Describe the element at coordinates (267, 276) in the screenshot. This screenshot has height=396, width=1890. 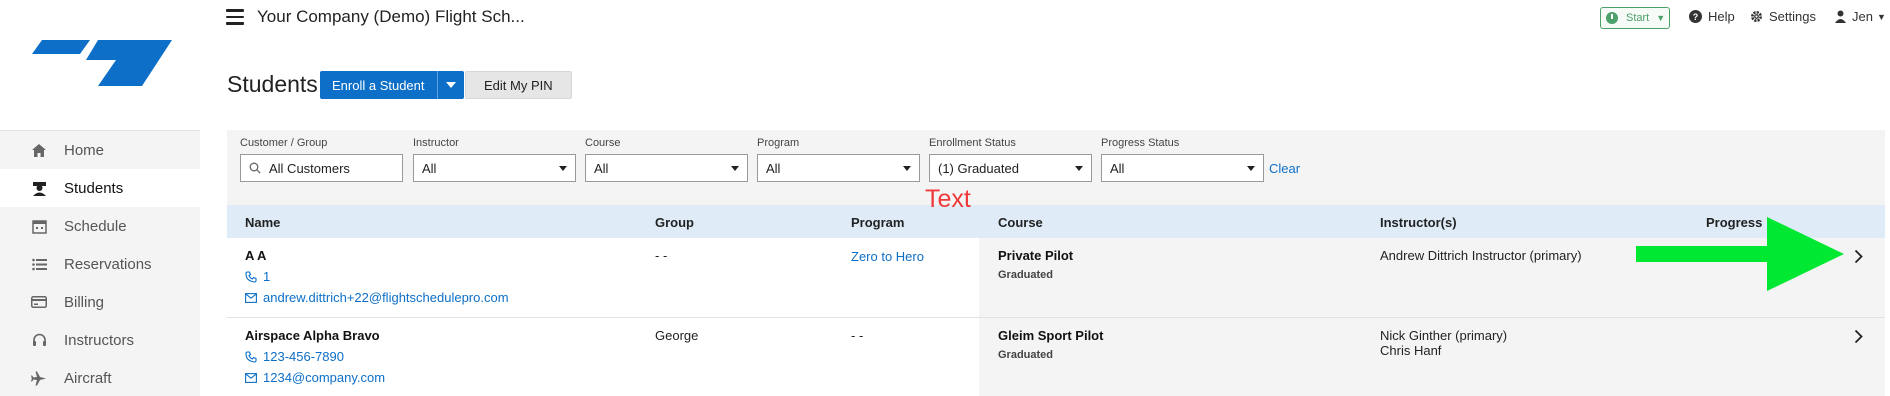
I see `phone-text: 1` at that location.